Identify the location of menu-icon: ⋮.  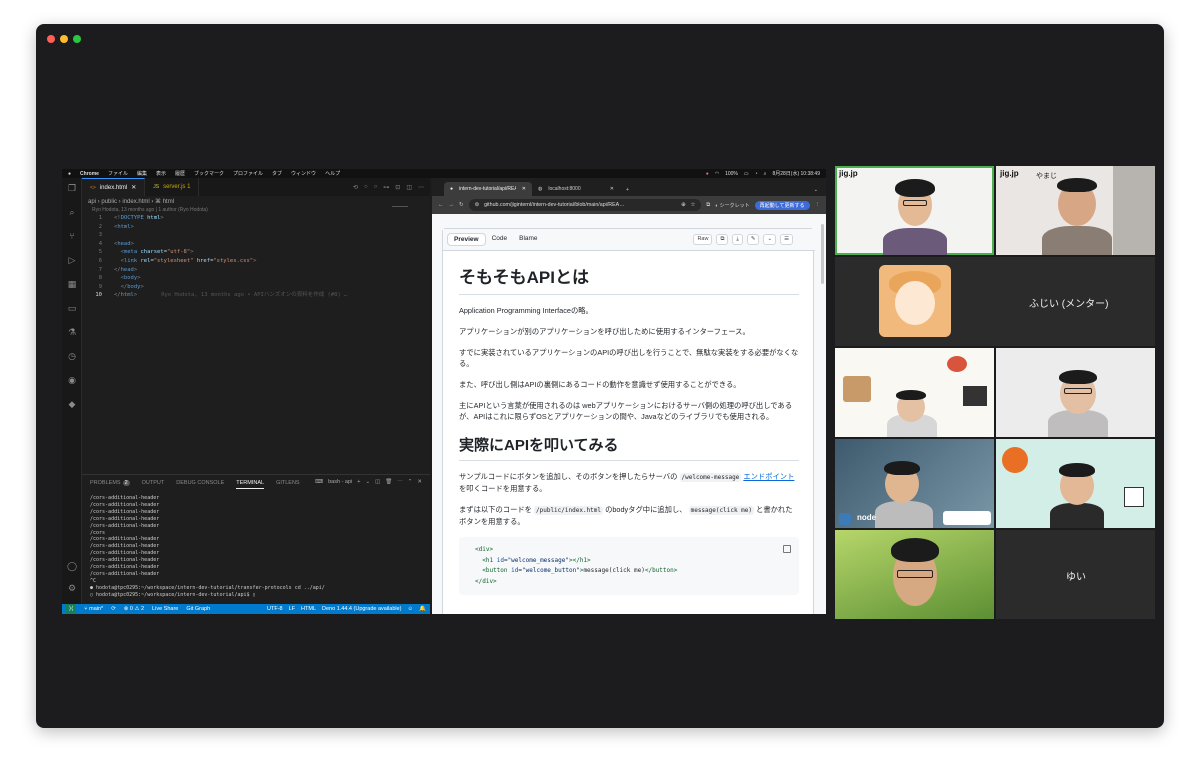
(818, 205).